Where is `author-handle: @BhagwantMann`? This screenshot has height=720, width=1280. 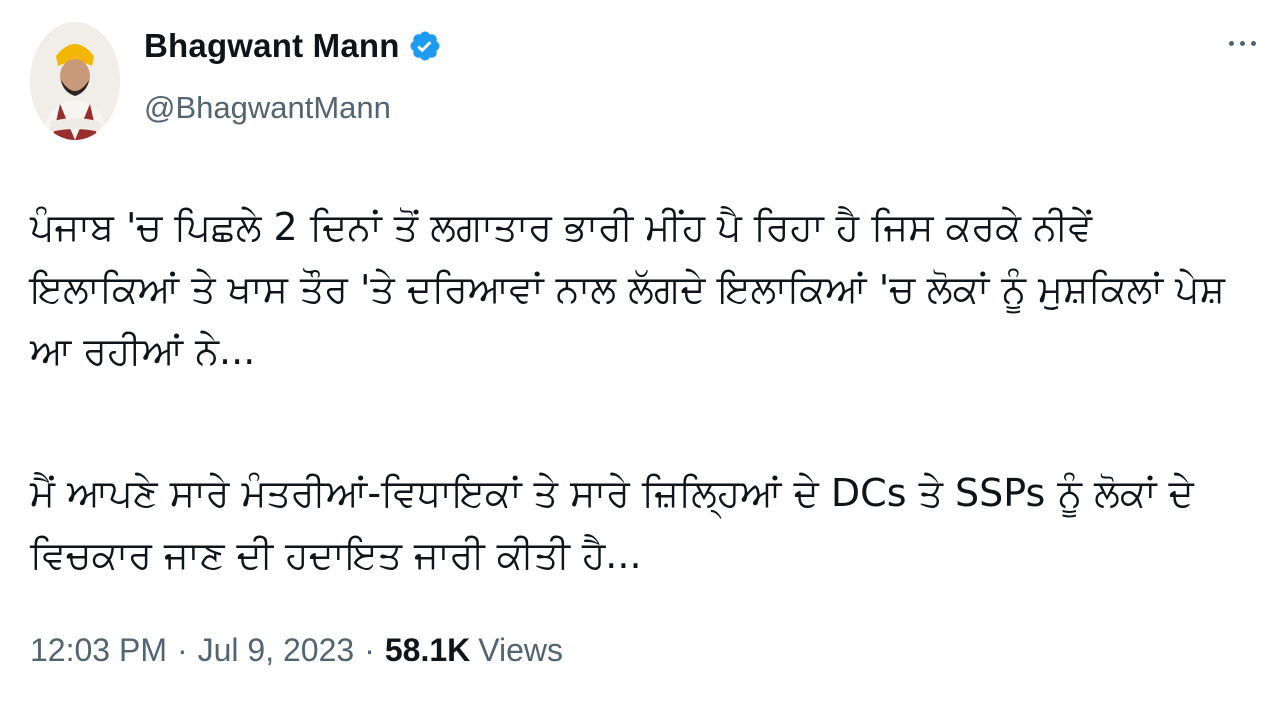
author-handle: @BhagwantMann is located at coordinates (293, 108).